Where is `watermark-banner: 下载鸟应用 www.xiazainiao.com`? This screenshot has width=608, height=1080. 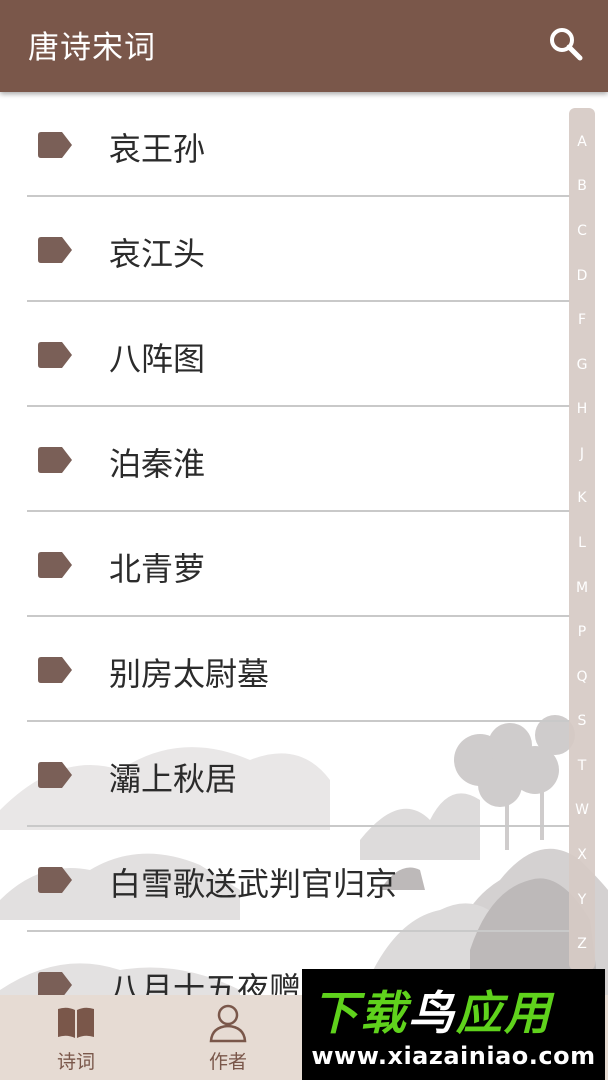
watermark-banner: 下载鸟应用 www.xiazainiao.com is located at coordinates (453, 1024).